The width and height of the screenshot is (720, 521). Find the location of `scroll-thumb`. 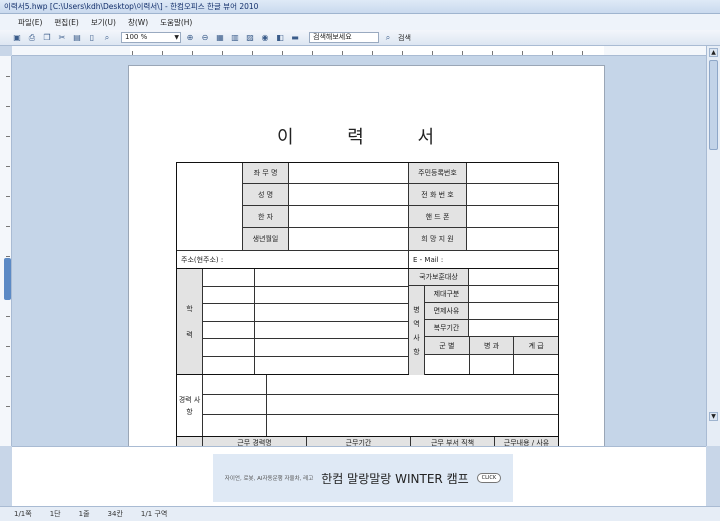

scroll-thumb is located at coordinates (713, 105).